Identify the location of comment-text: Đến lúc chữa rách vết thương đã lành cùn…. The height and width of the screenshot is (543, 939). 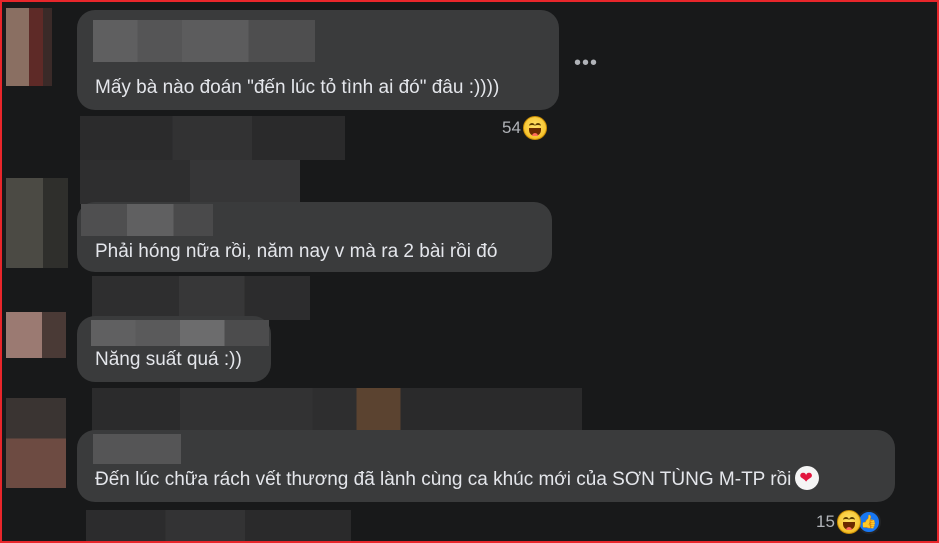
(457, 479).